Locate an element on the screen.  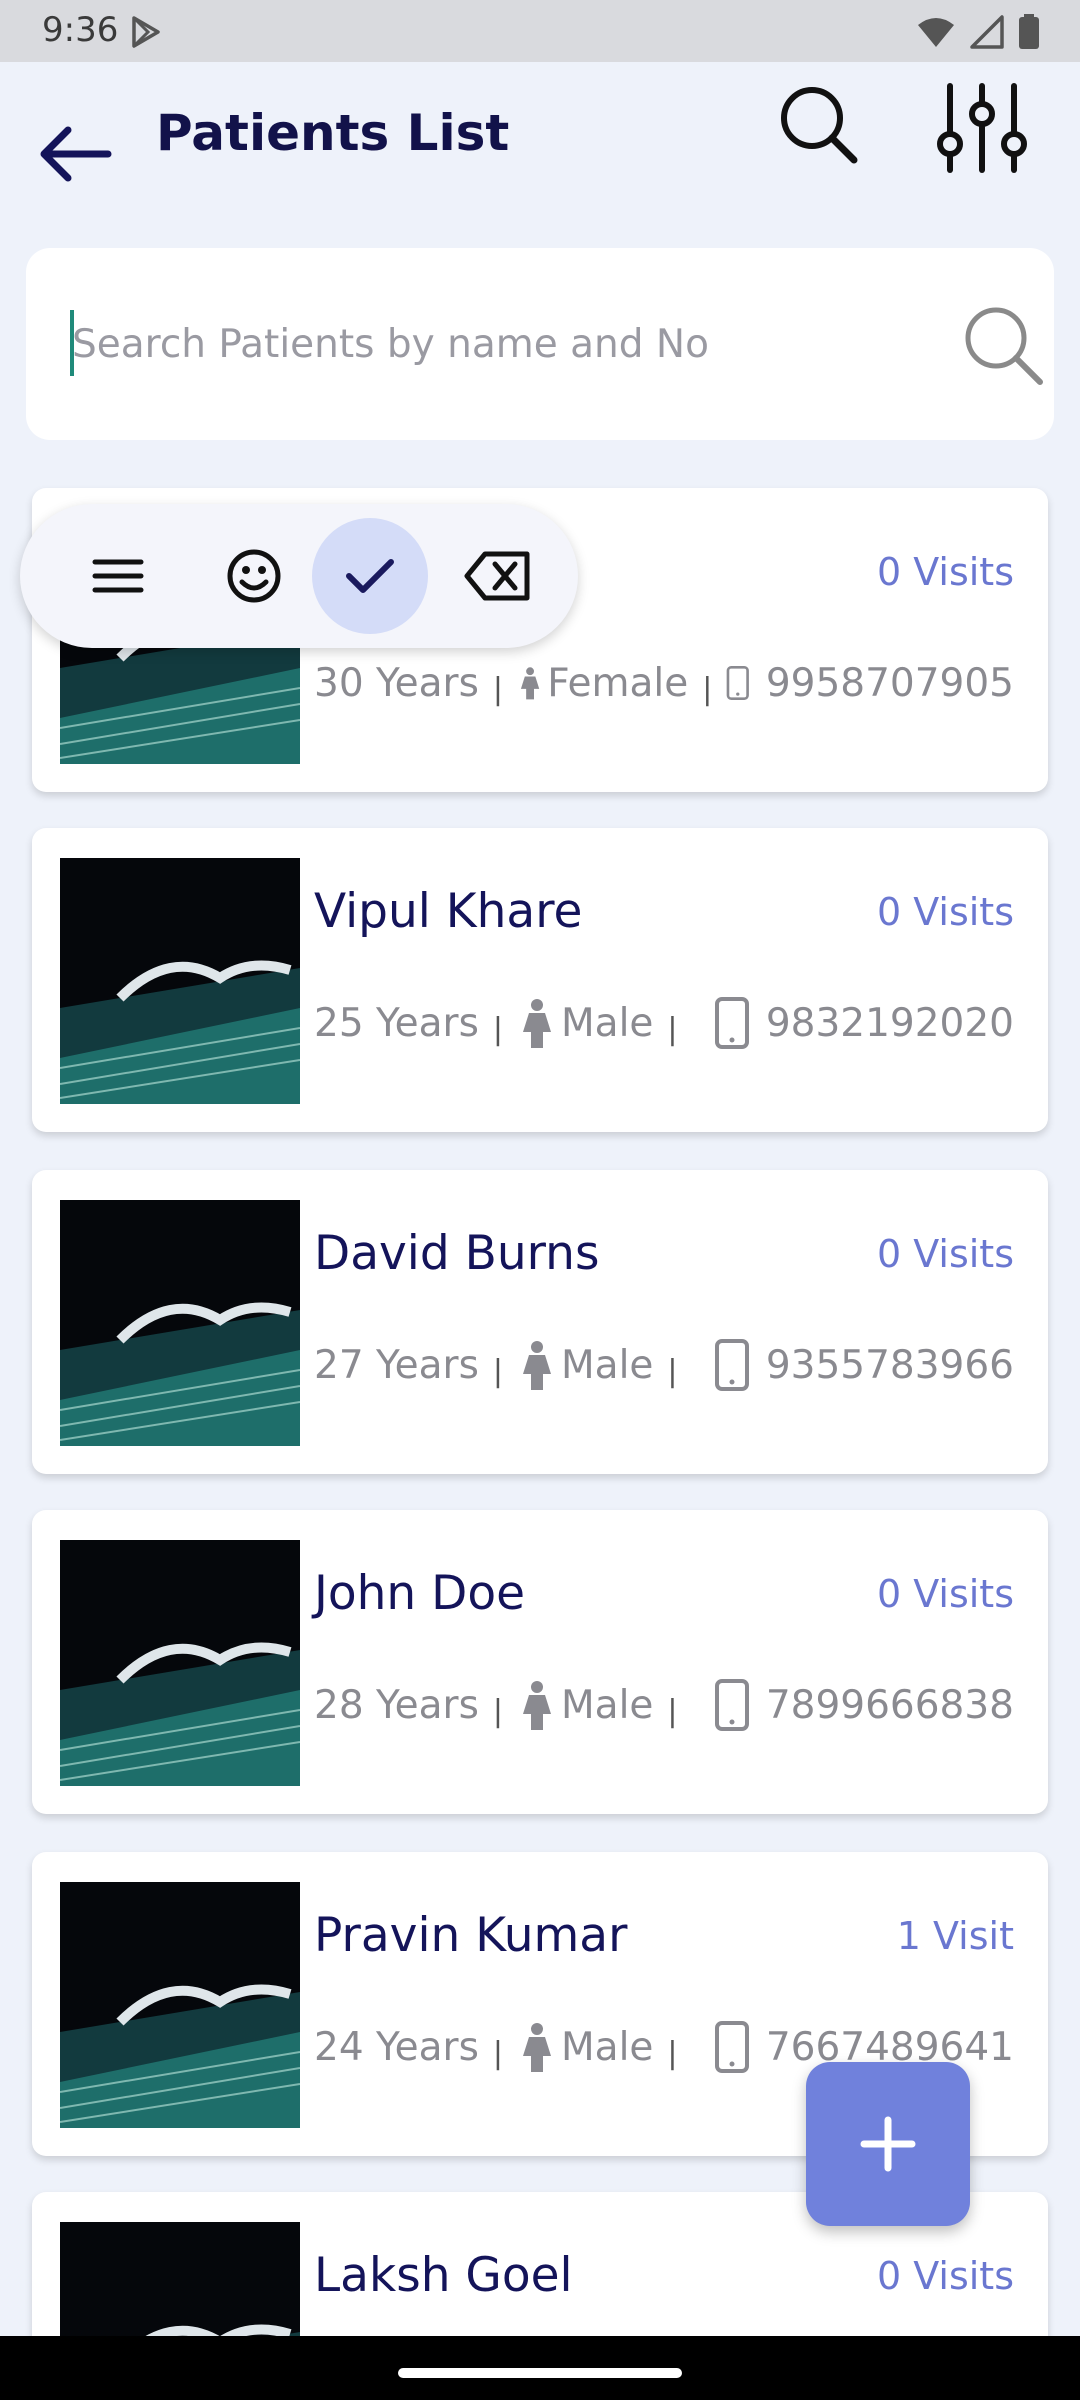
search-input is located at coordinates (497, 344).